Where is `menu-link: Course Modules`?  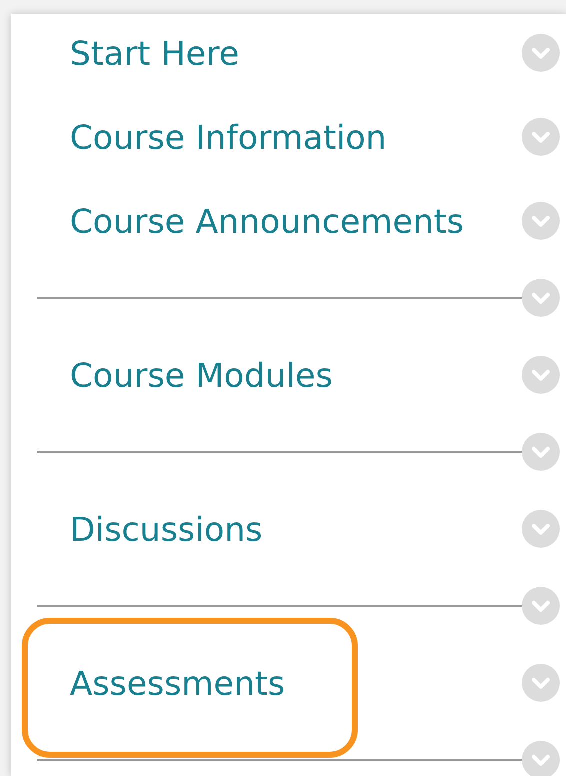 menu-link: Course Modules is located at coordinates (201, 375).